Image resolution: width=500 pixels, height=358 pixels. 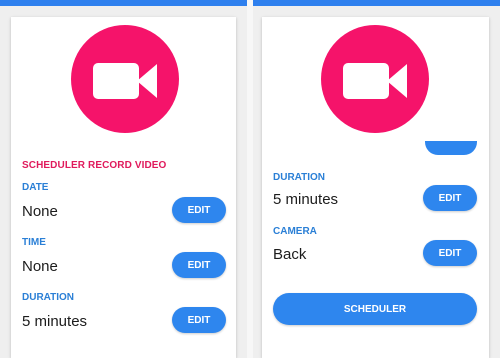 What do you see at coordinates (40, 211) in the screenshot?
I see `date-value: None` at bounding box center [40, 211].